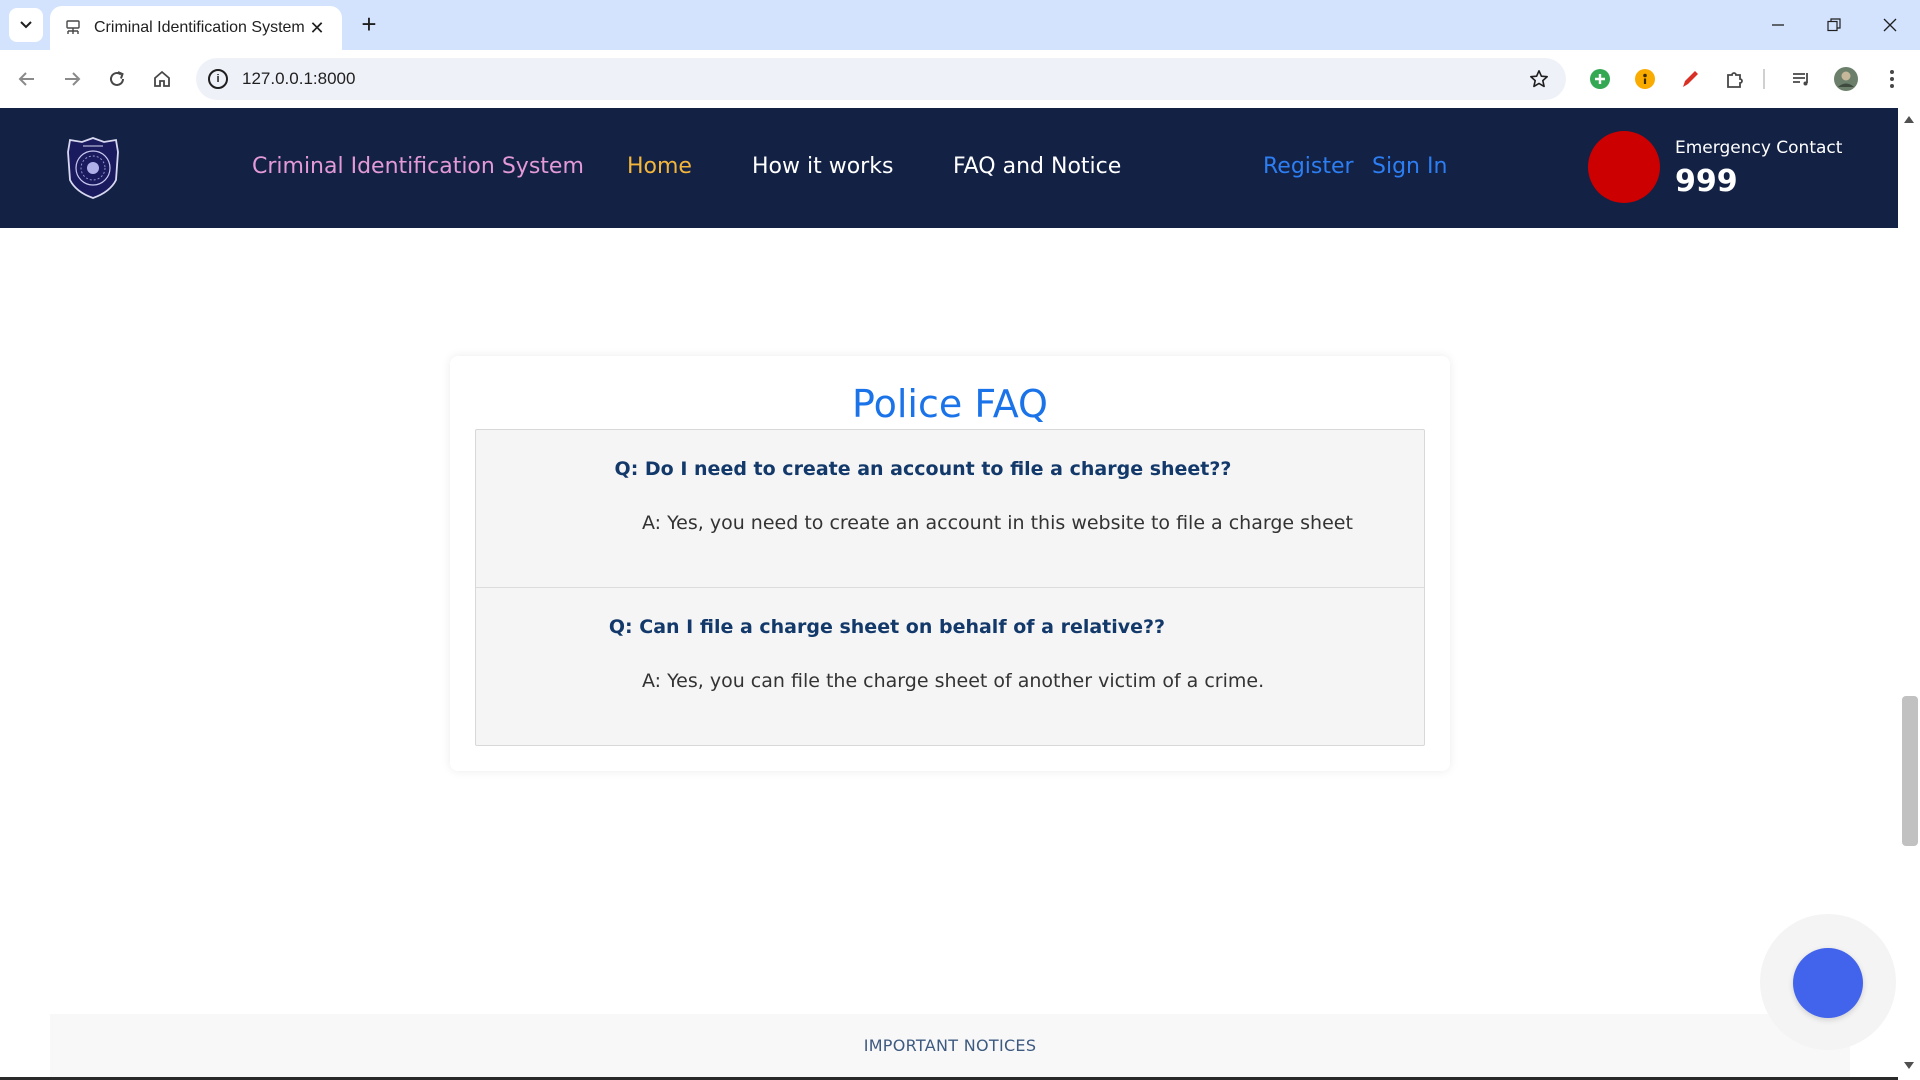  Describe the element at coordinates (1706, 181) in the screenshot. I see `emergency-number: 999` at that location.